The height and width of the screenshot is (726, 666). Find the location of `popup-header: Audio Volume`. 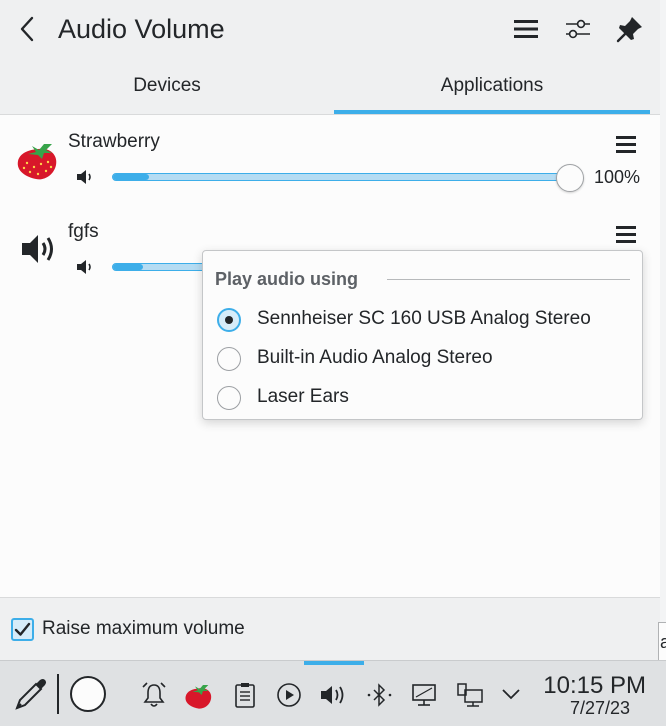

popup-header: Audio Volume is located at coordinates (330, 29).